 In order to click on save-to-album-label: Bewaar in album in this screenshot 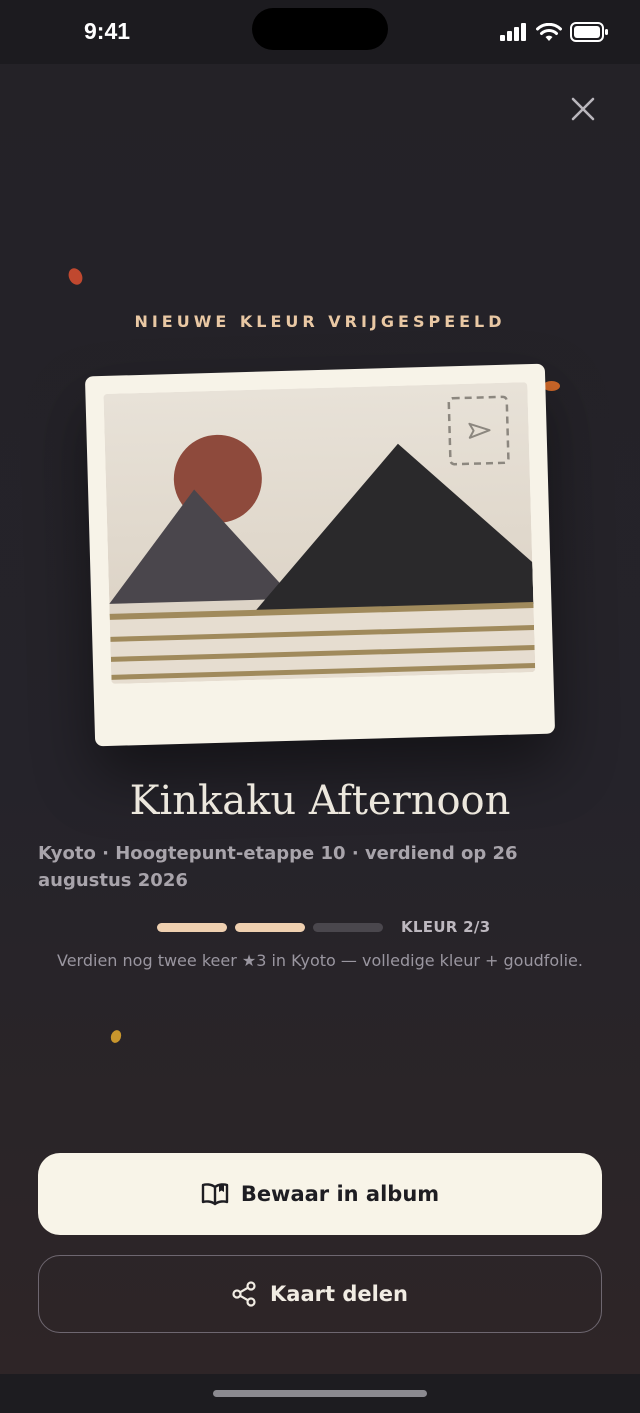, I will do `click(340, 1194)`.